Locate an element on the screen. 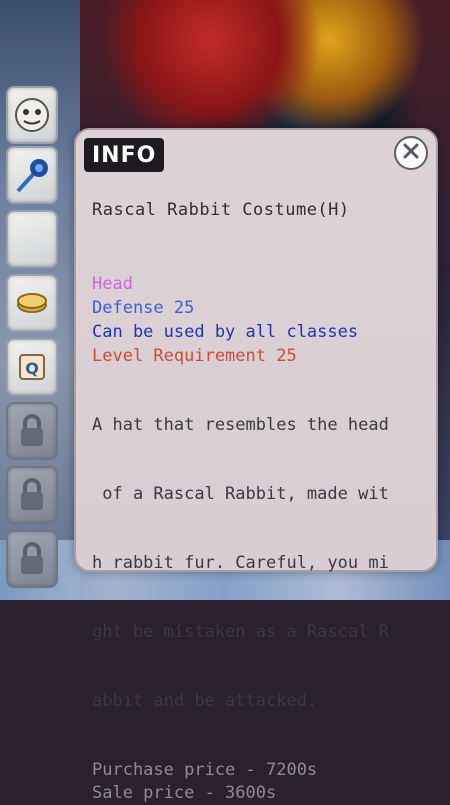 This screenshot has height=805, width=450. emote-face-icon is located at coordinates (32, 115).